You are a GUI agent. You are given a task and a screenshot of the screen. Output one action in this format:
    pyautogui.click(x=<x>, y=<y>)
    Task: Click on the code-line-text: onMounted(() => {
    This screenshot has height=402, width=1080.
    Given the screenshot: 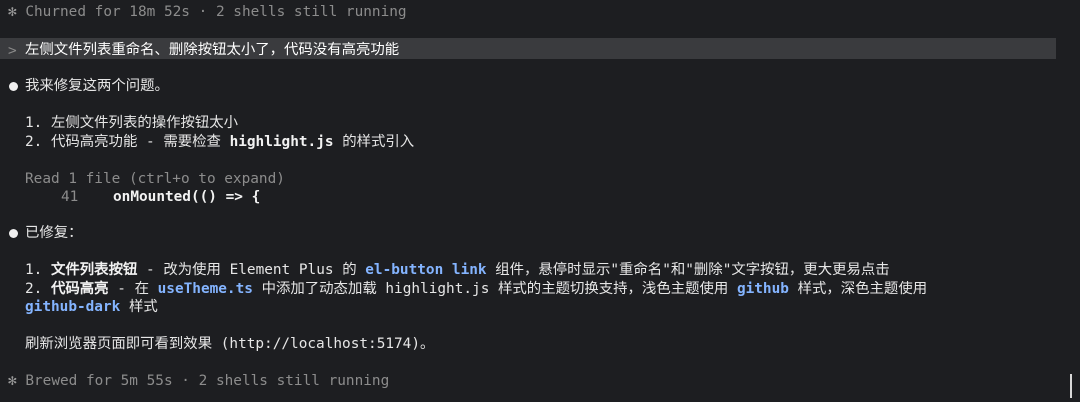 What is the action you would take?
    pyautogui.click(x=187, y=197)
    